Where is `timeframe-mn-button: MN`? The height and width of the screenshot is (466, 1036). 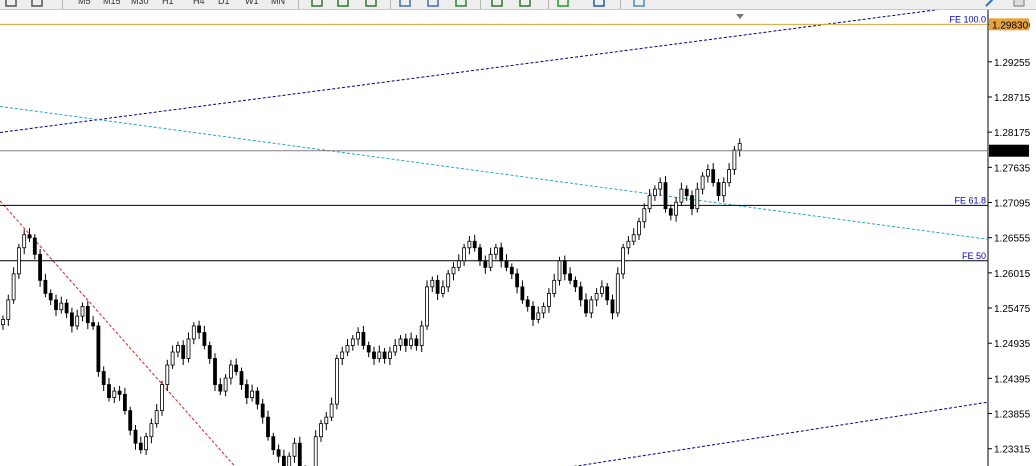
timeframe-mn-button: MN is located at coordinates (278, 4).